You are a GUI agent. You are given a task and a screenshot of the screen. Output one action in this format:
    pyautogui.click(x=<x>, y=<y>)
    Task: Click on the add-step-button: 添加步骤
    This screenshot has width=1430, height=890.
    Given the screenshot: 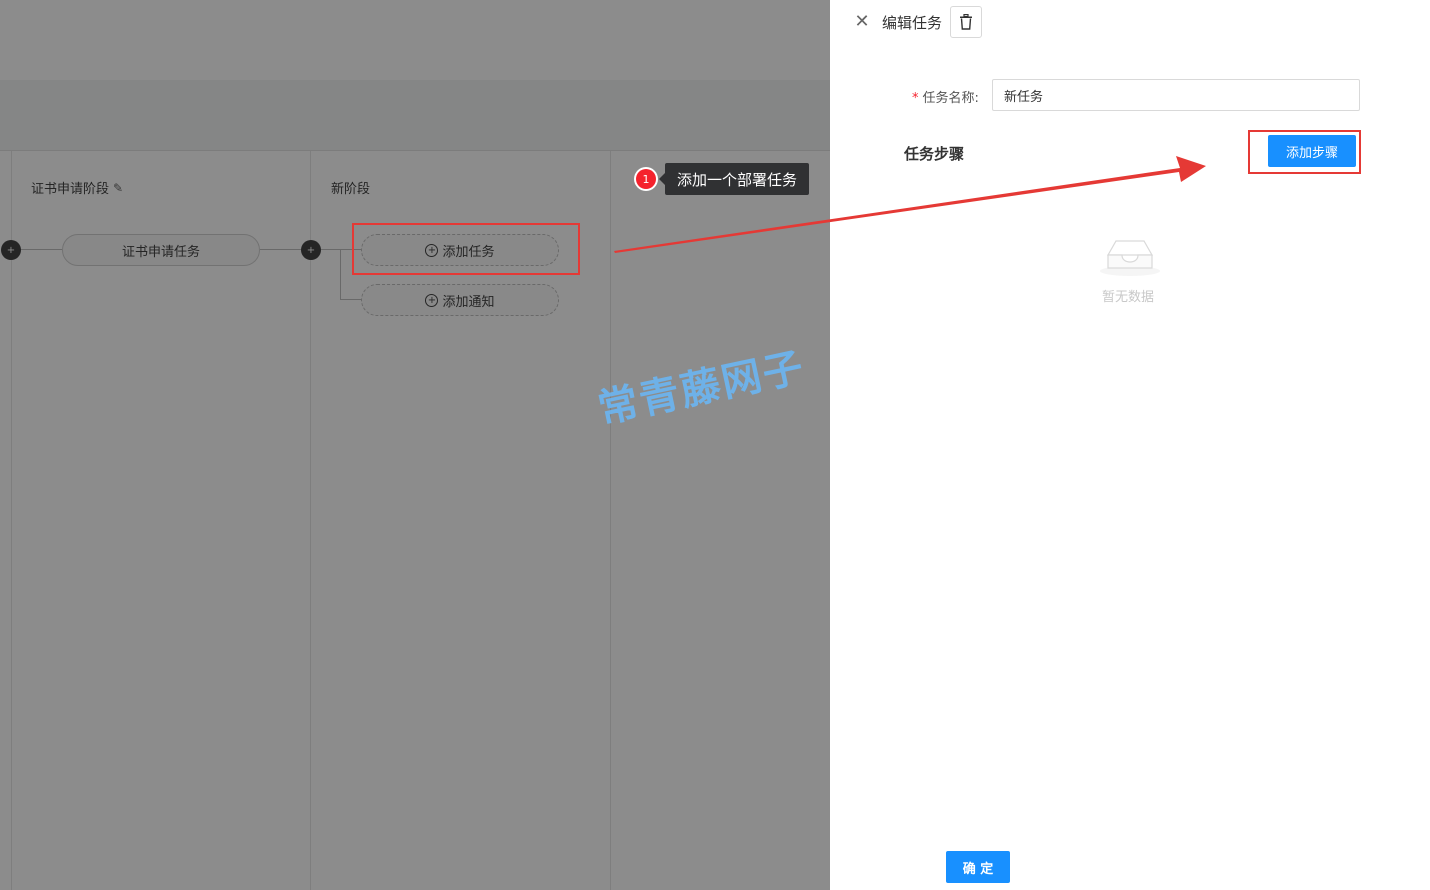 What is the action you would take?
    pyautogui.click(x=1312, y=151)
    